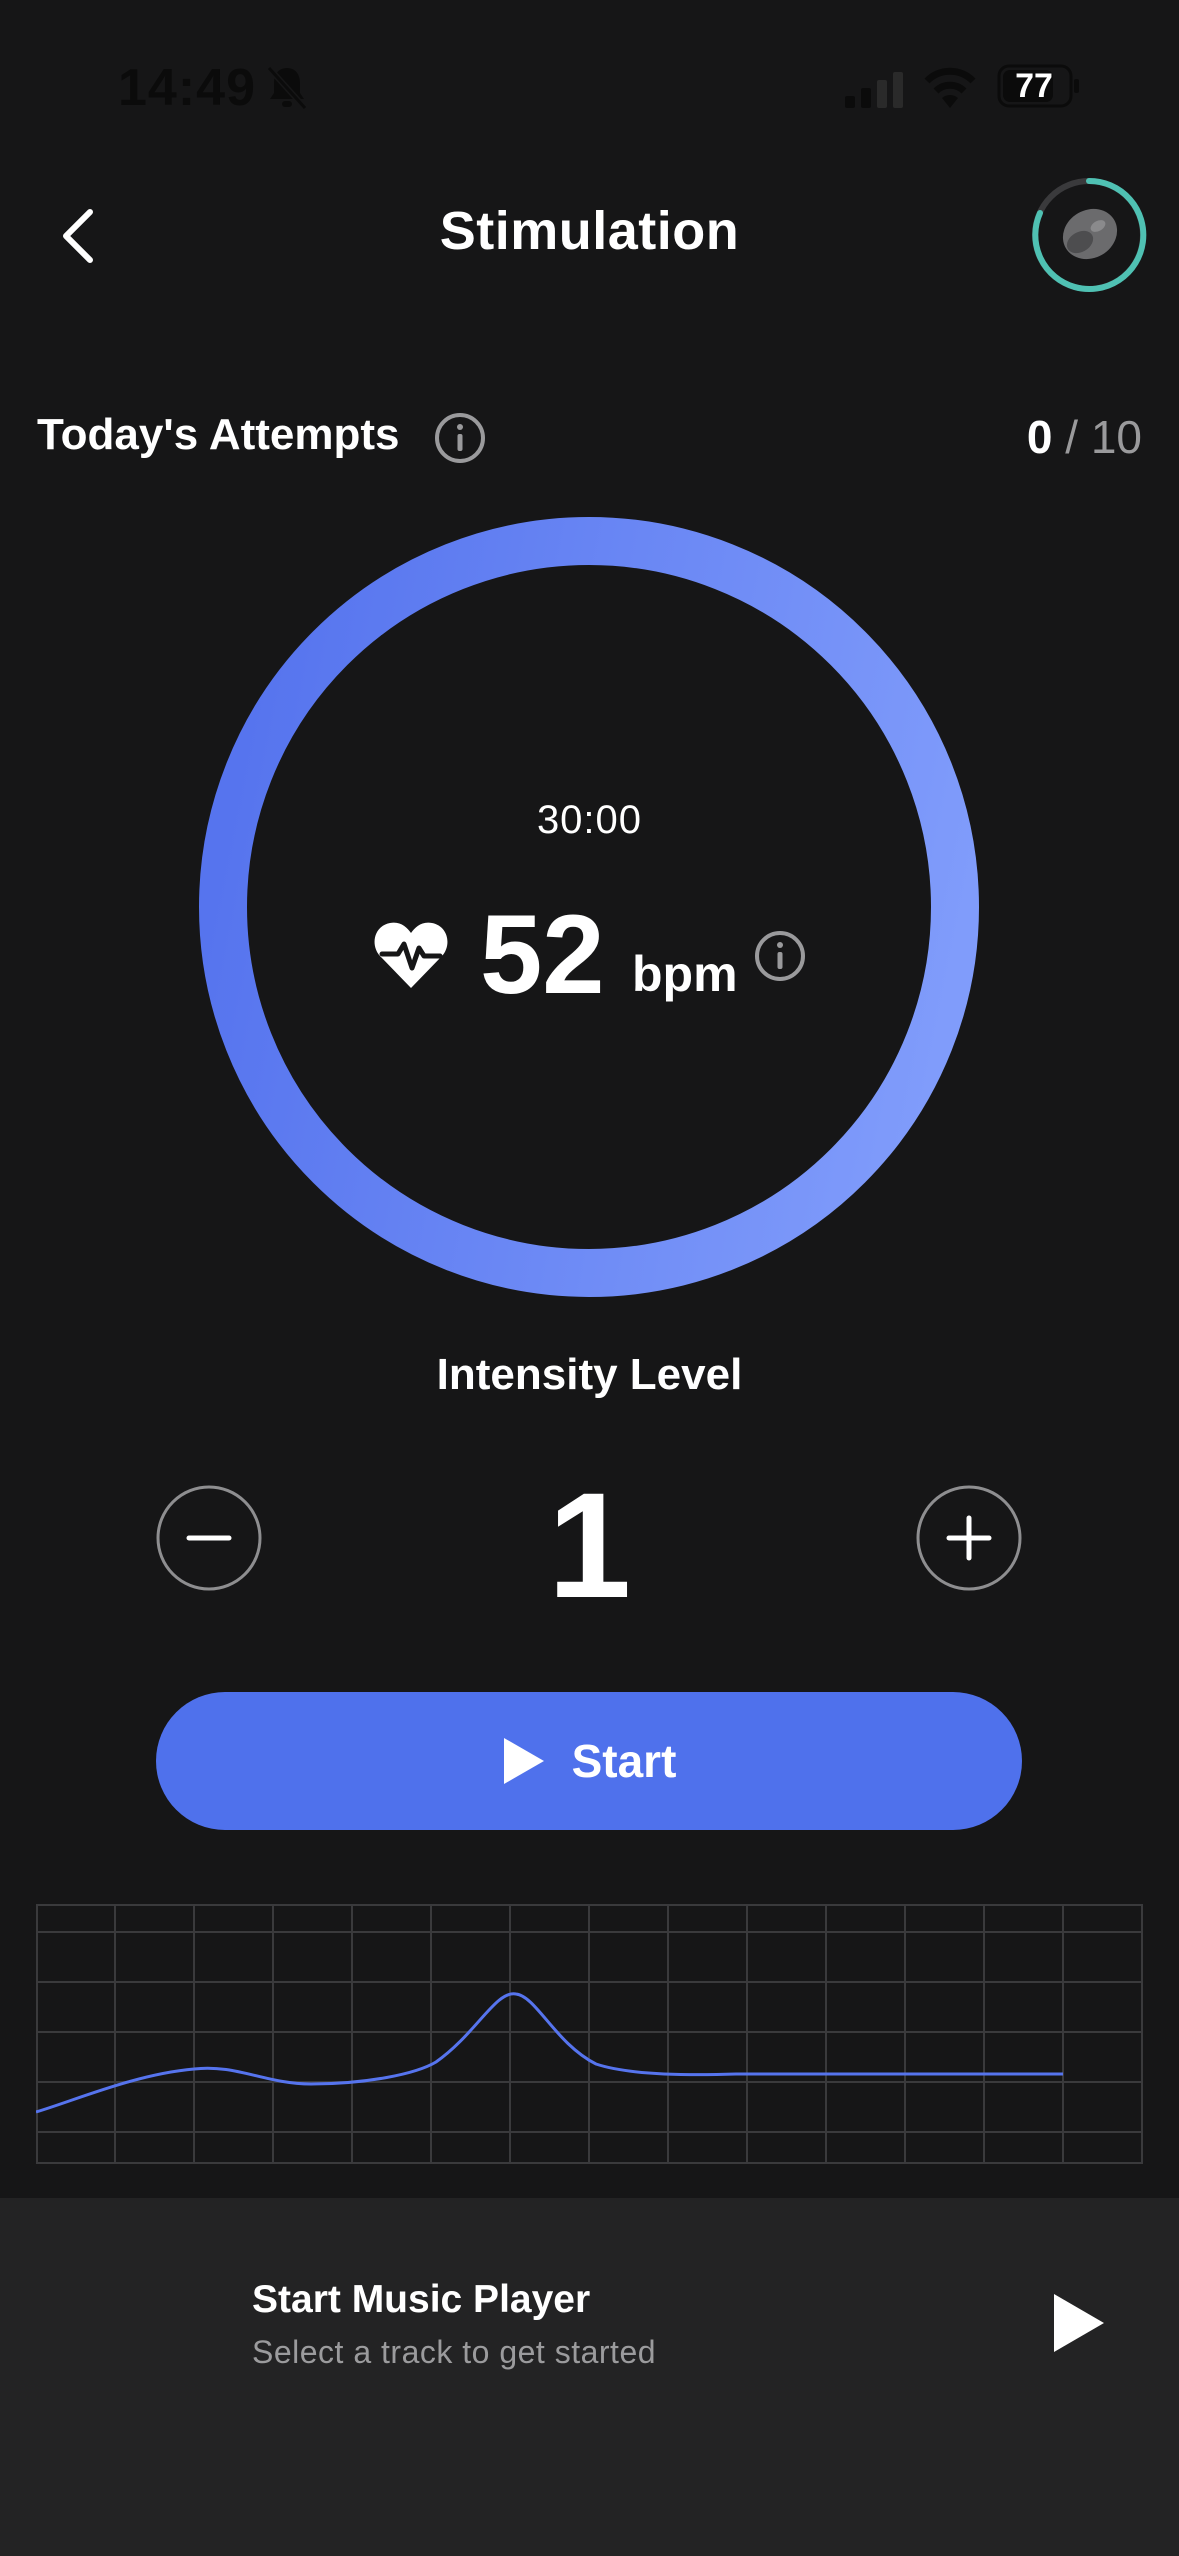 The width and height of the screenshot is (1179, 2556). I want to click on waveform-grid, so click(589, 2034).